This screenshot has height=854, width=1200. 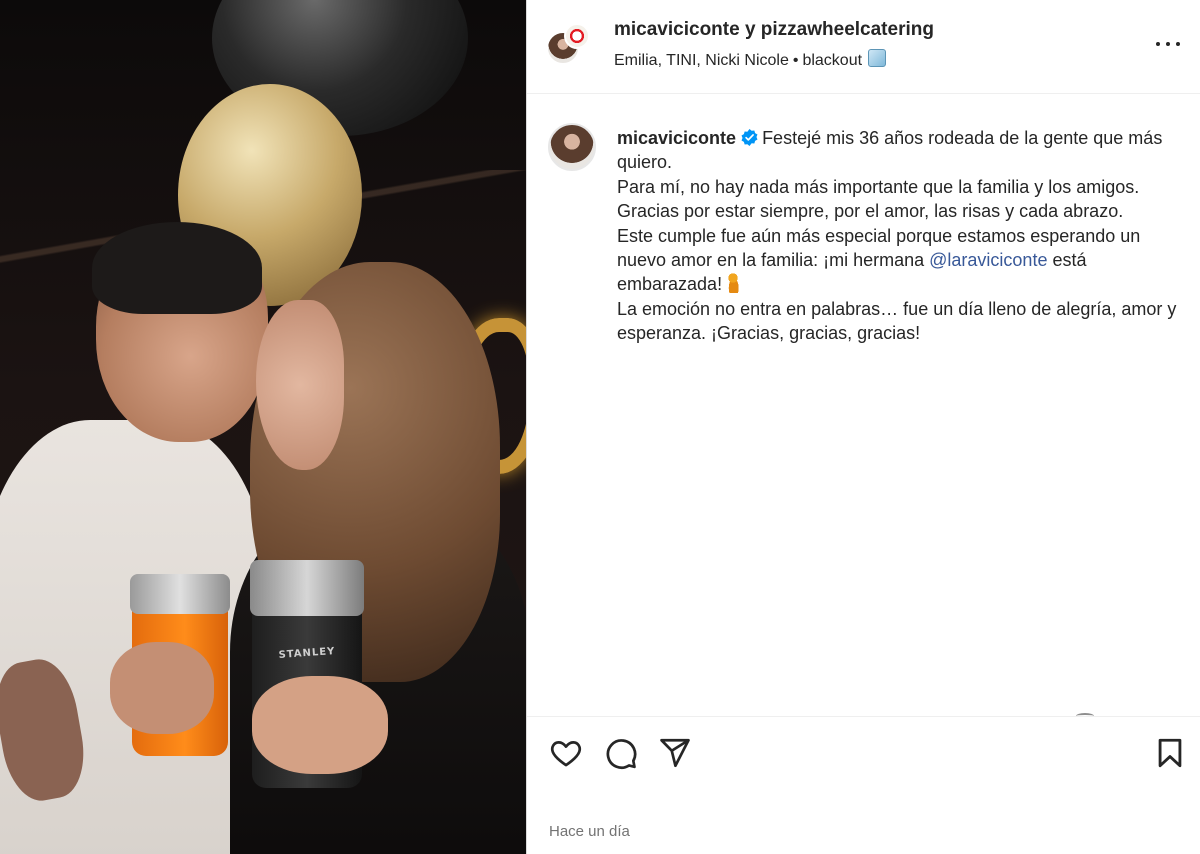 I want to click on bookmark-icon, so click(x=1170, y=753).